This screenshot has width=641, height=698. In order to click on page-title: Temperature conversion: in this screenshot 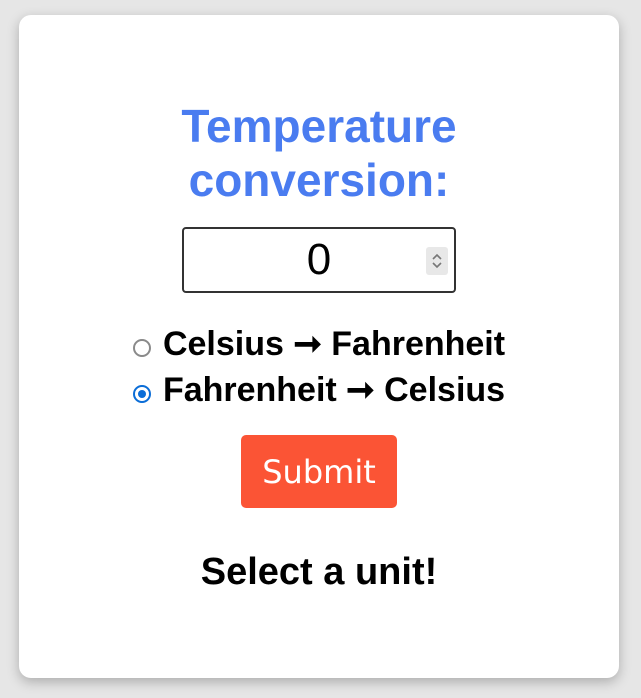, I will do `click(319, 153)`.